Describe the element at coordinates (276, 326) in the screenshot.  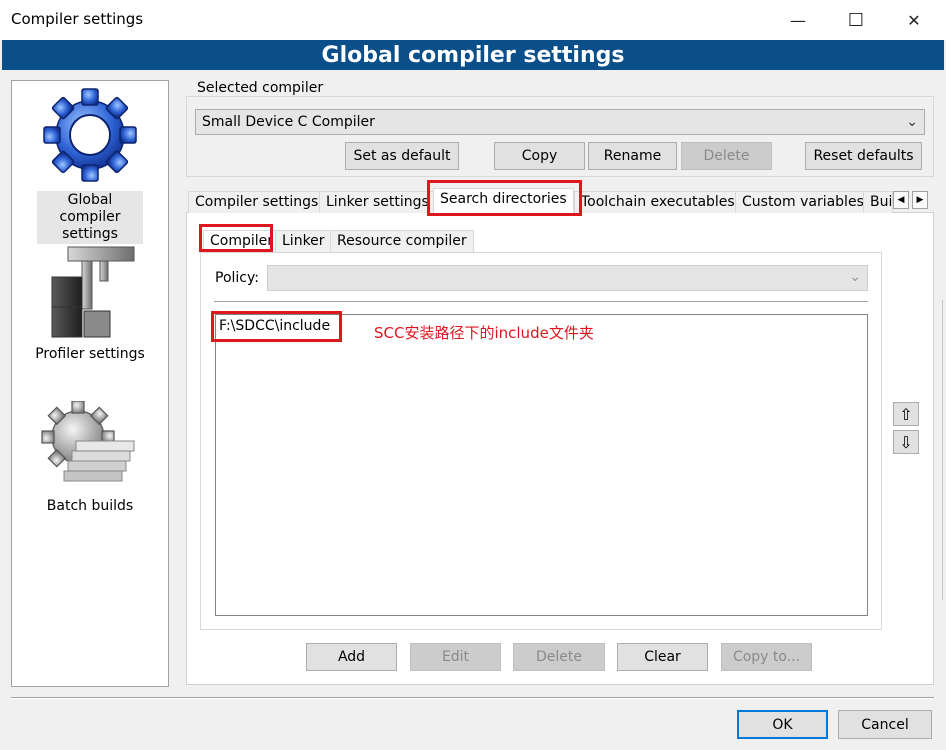
I see `annotation-box-include-path` at that location.